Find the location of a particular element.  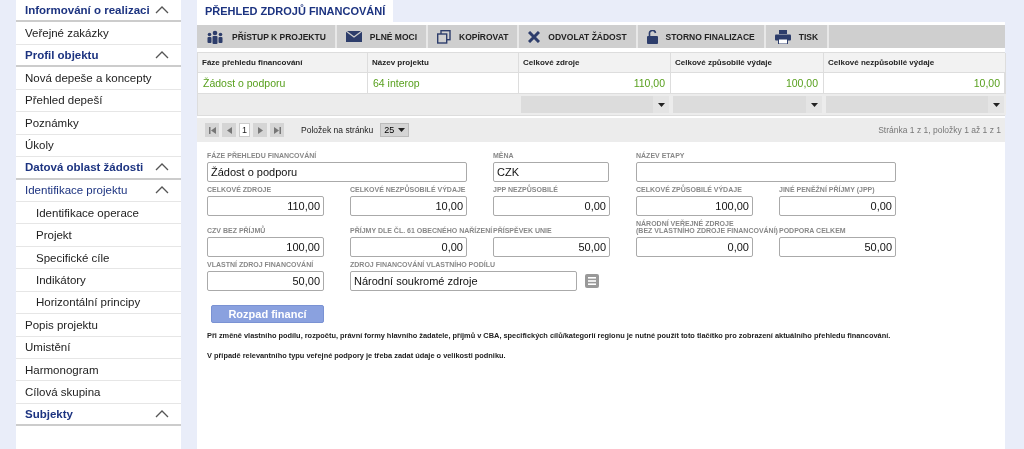

sidebar-item: Poznámky is located at coordinates (98, 123).